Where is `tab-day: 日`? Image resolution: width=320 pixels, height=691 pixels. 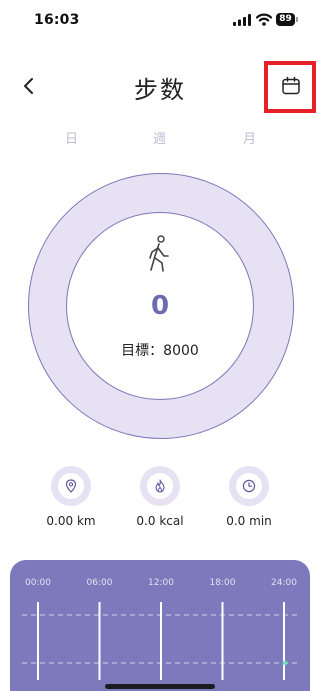
tab-day: 日 is located at coordinates (71, 137).